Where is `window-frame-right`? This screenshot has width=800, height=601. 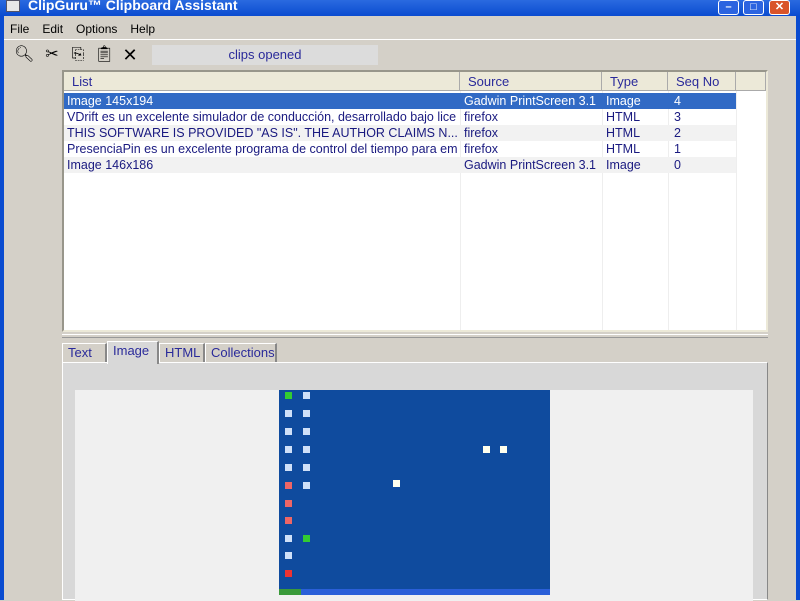
window-frame-right is located at coordinates (798, 308).